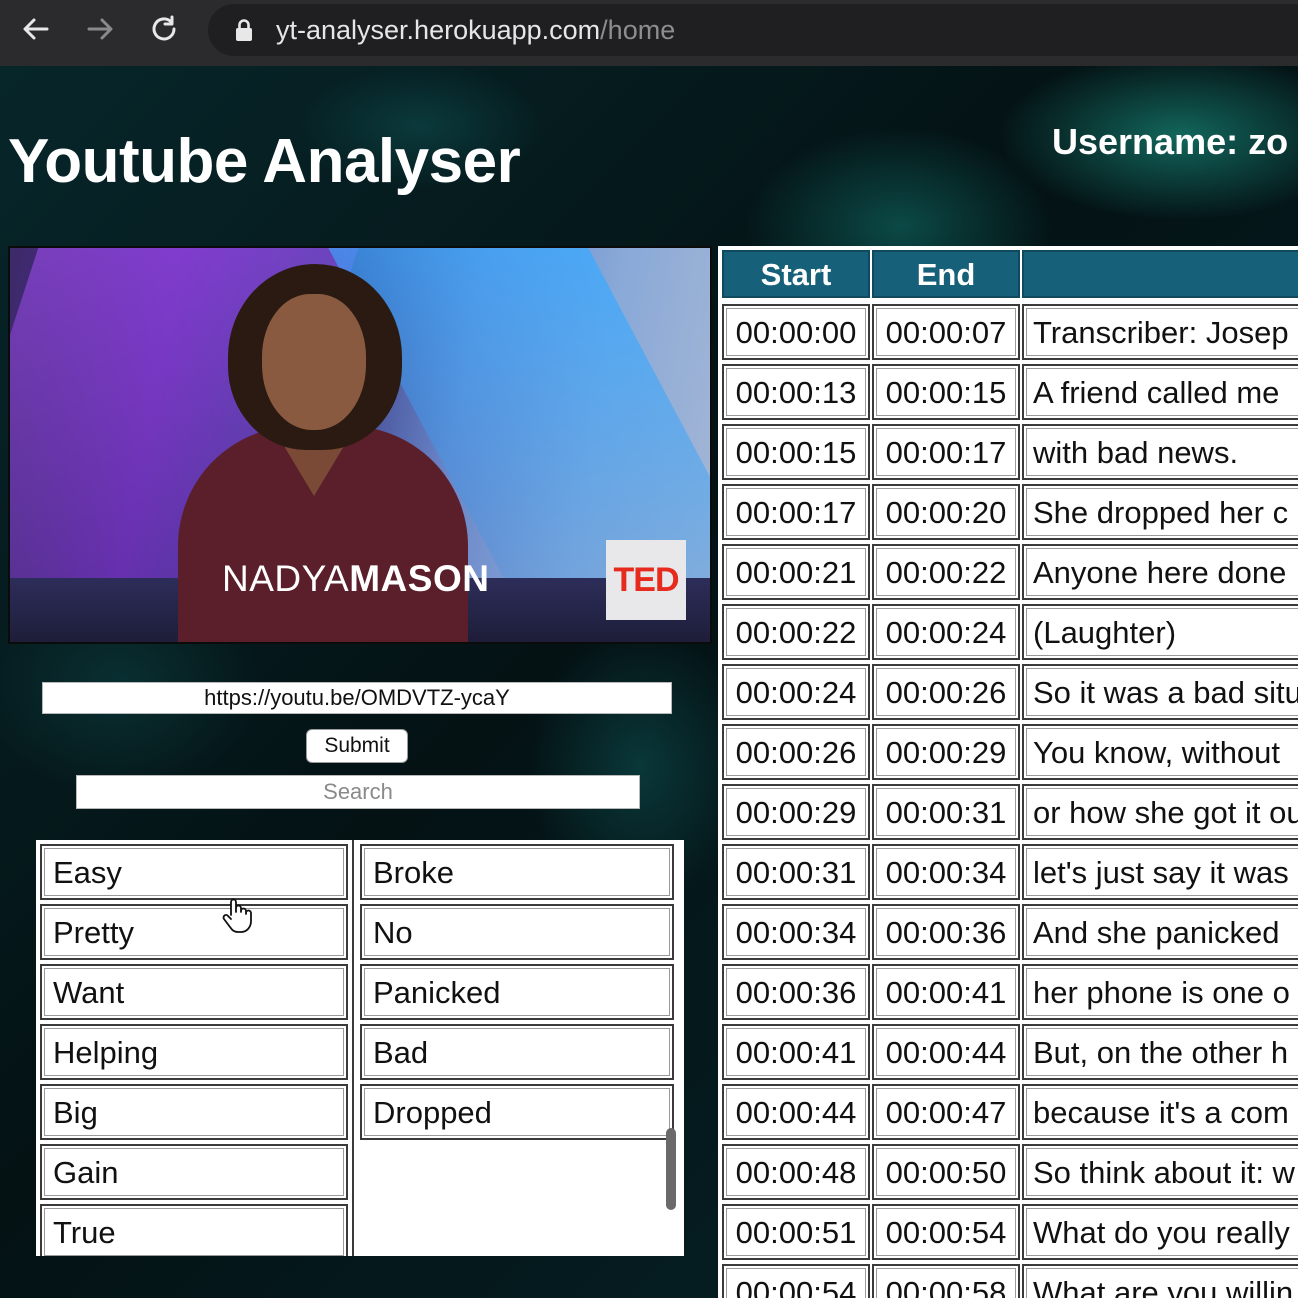 The width and height of the screenshot is (1298, 1298). What do you see at coordinates (1160, 692) in the screenshot?
I see `transcript-text-cell: So it was a bad situ` at bounding box center [1160, 692].